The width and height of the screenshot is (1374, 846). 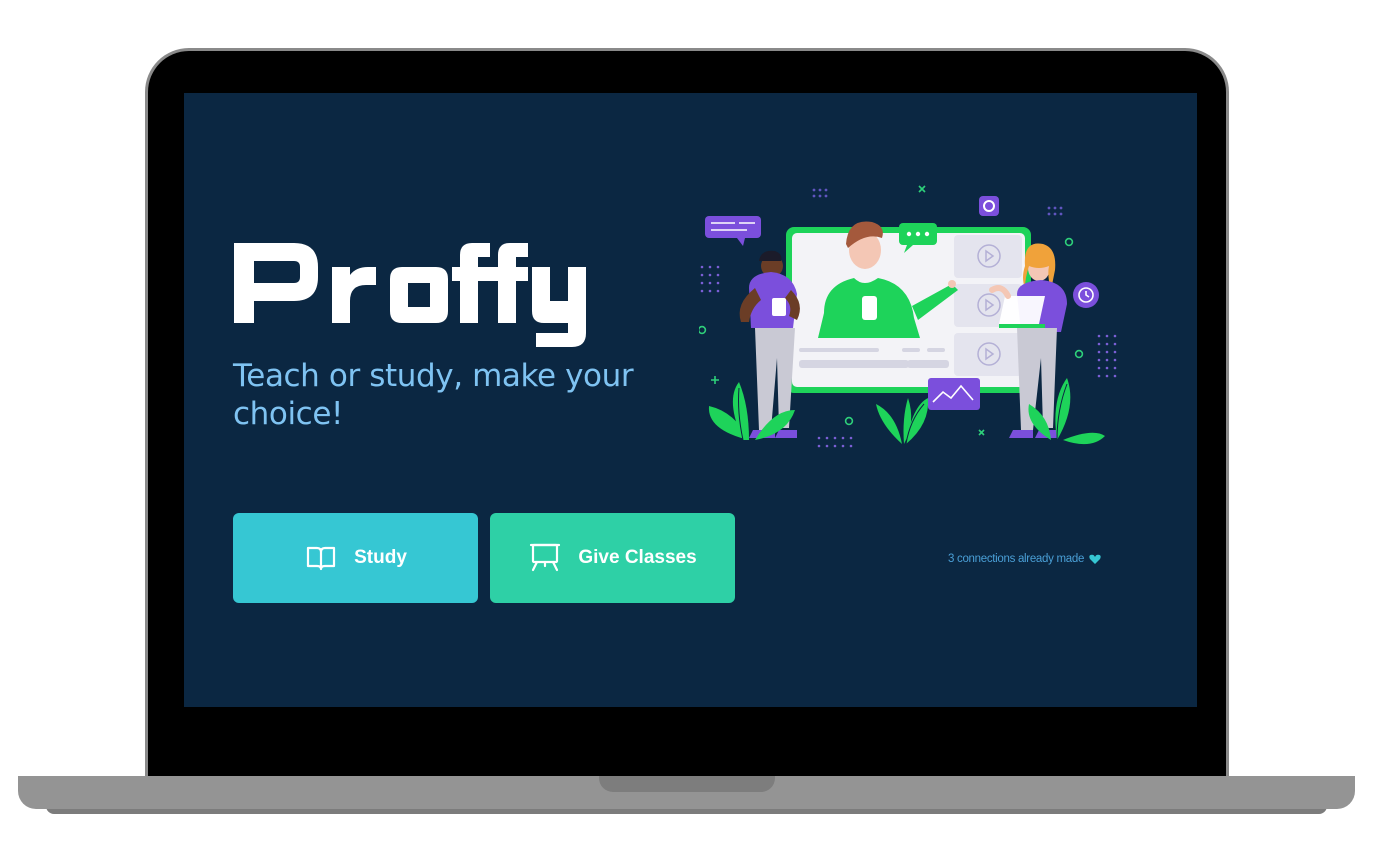 What do you see at coordinates (908, 316) in the screenshot?
I see `hero-illustration` at bounding box center [908, 316].